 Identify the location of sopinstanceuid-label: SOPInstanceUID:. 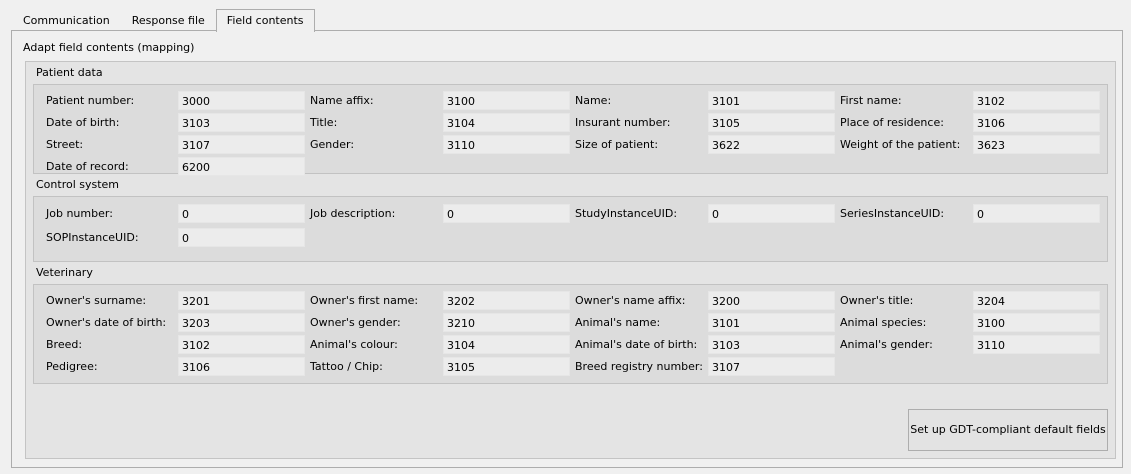
(92, 237).